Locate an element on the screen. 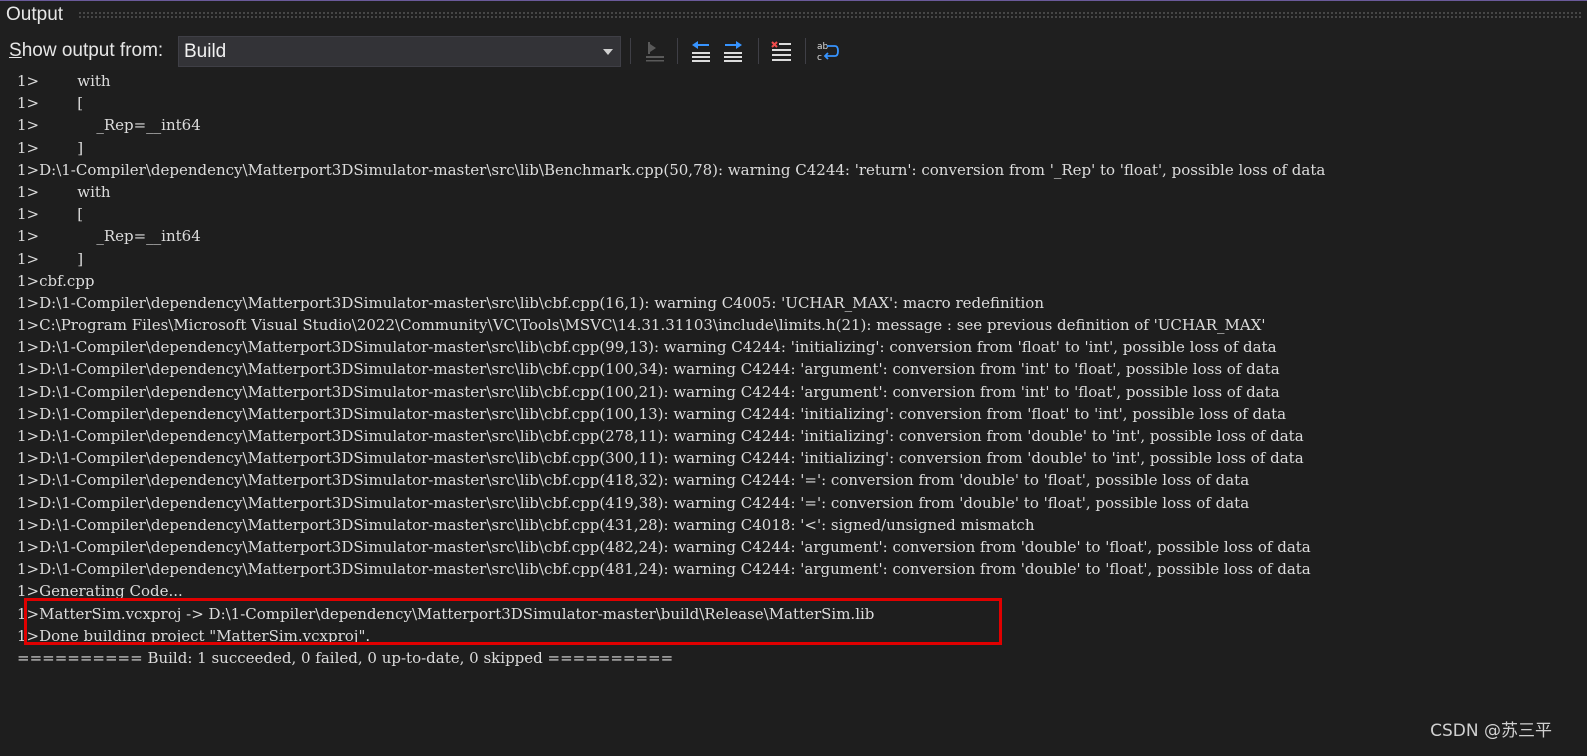 The image size is (1587, 756). toggle-word-wrap-button: ab c is located at coordinates (827, 51).